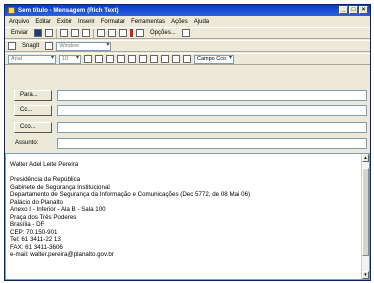 The image size is (374, 283). What do you see at coordinates (121, 59) in the screenshot?
I see `underline-icon` at bounding box center [121, 59].